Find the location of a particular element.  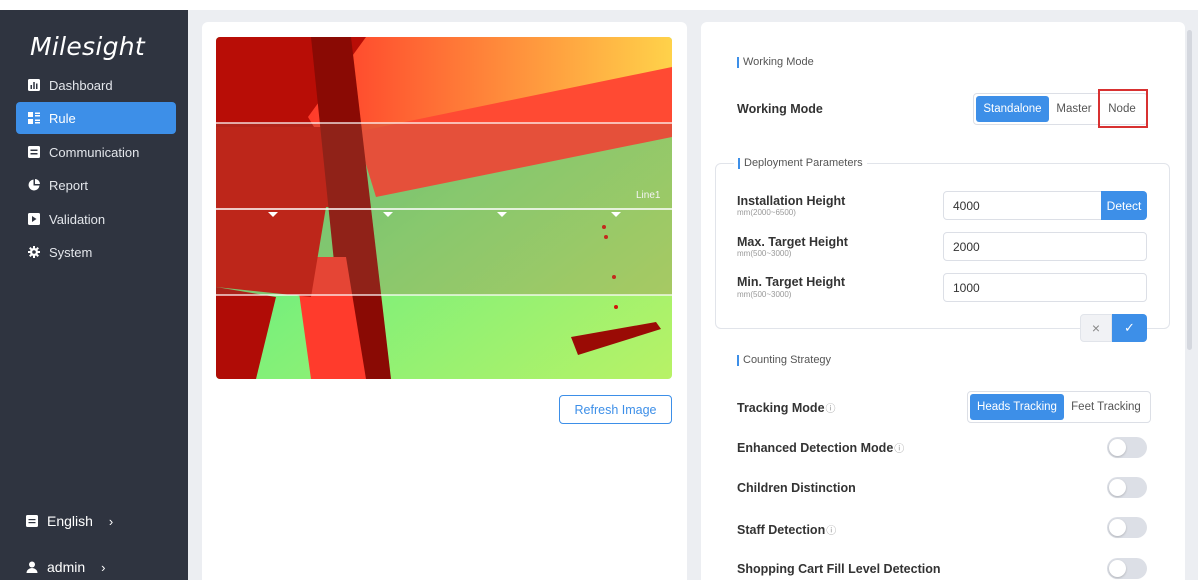

children-distinction-toggle is located at coordinates (1127, 487).